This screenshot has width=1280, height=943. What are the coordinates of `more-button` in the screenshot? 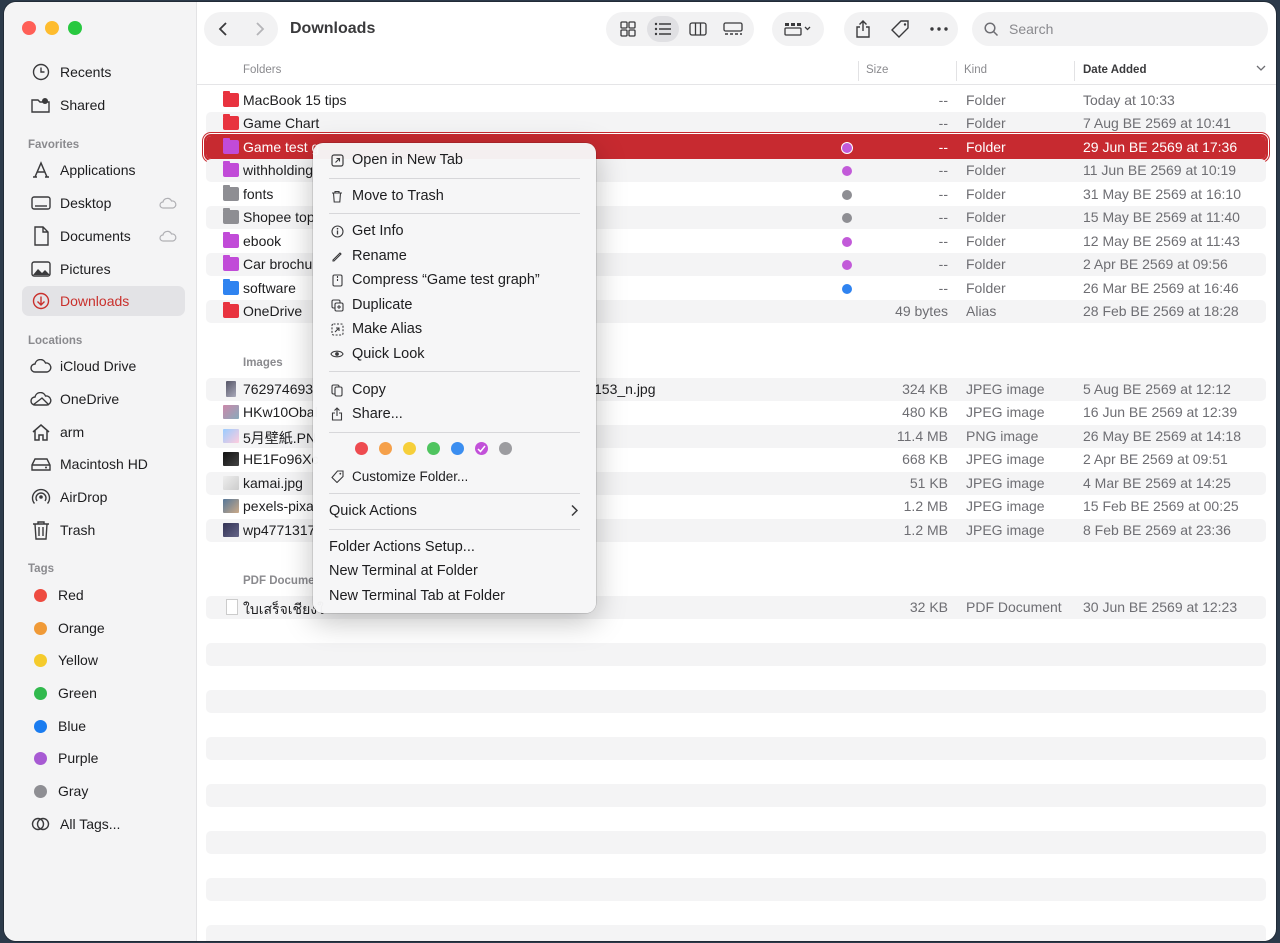 It's located at (939, 29).